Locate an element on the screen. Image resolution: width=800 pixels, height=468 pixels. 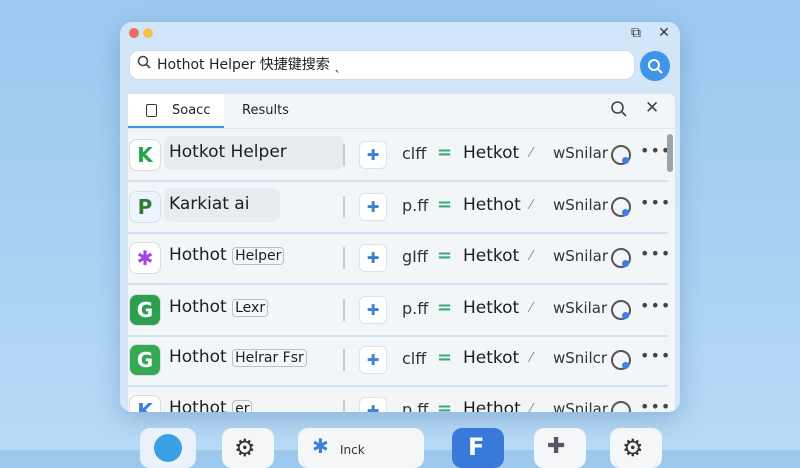
minimize-dot is located at coordinates (148, 33).